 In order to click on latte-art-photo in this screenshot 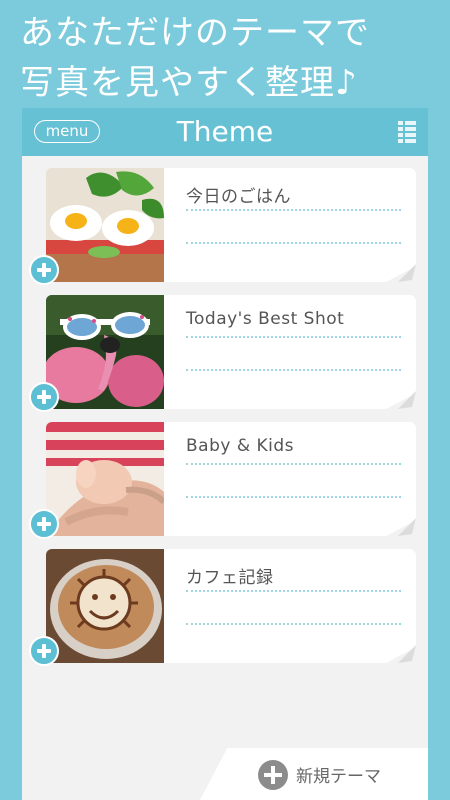, I will do `click(105, 606)`.